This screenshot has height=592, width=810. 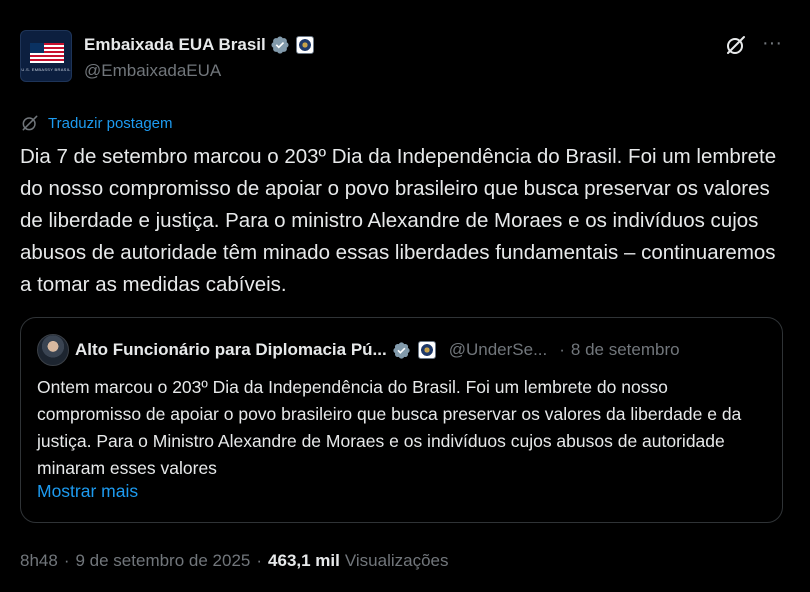 I want to click on author-name-row: Embaixada EUA Brasil, so click(x=199, y=45).